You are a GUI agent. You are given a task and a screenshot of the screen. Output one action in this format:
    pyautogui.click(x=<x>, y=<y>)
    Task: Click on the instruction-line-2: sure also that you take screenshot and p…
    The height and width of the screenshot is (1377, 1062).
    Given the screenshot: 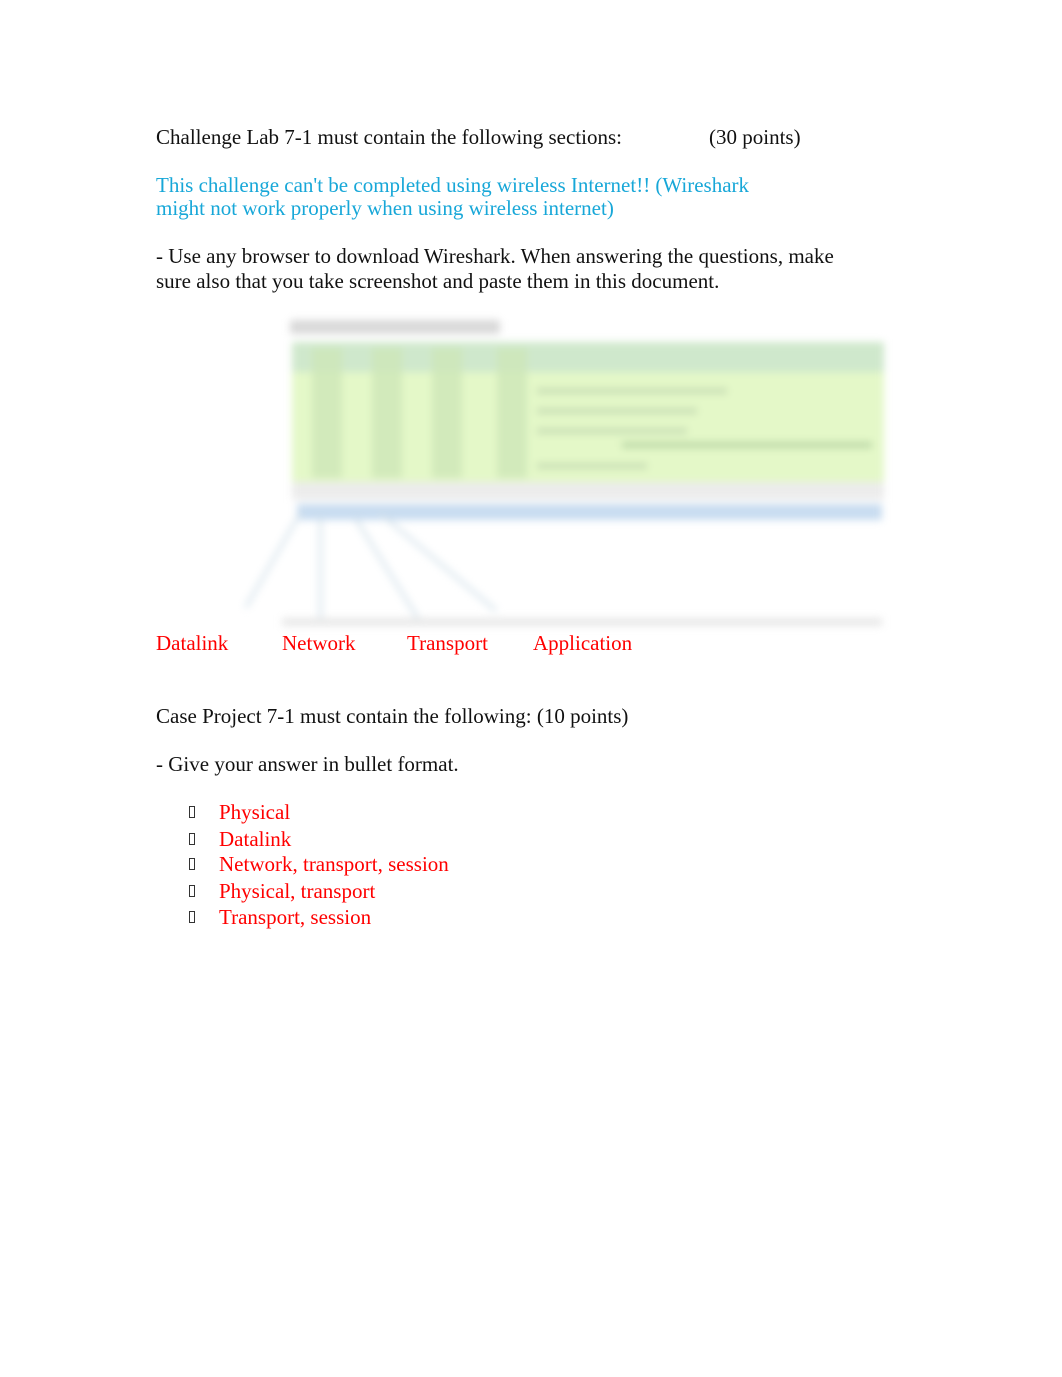 What is the action you would take?
    pyautogui.click(x=438, y=281)
    